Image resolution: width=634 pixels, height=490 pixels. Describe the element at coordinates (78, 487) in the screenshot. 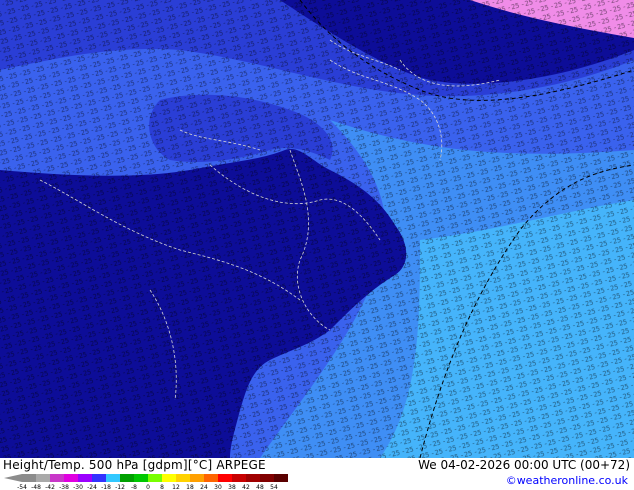

I see `legend-tick-label: -30` at that location.